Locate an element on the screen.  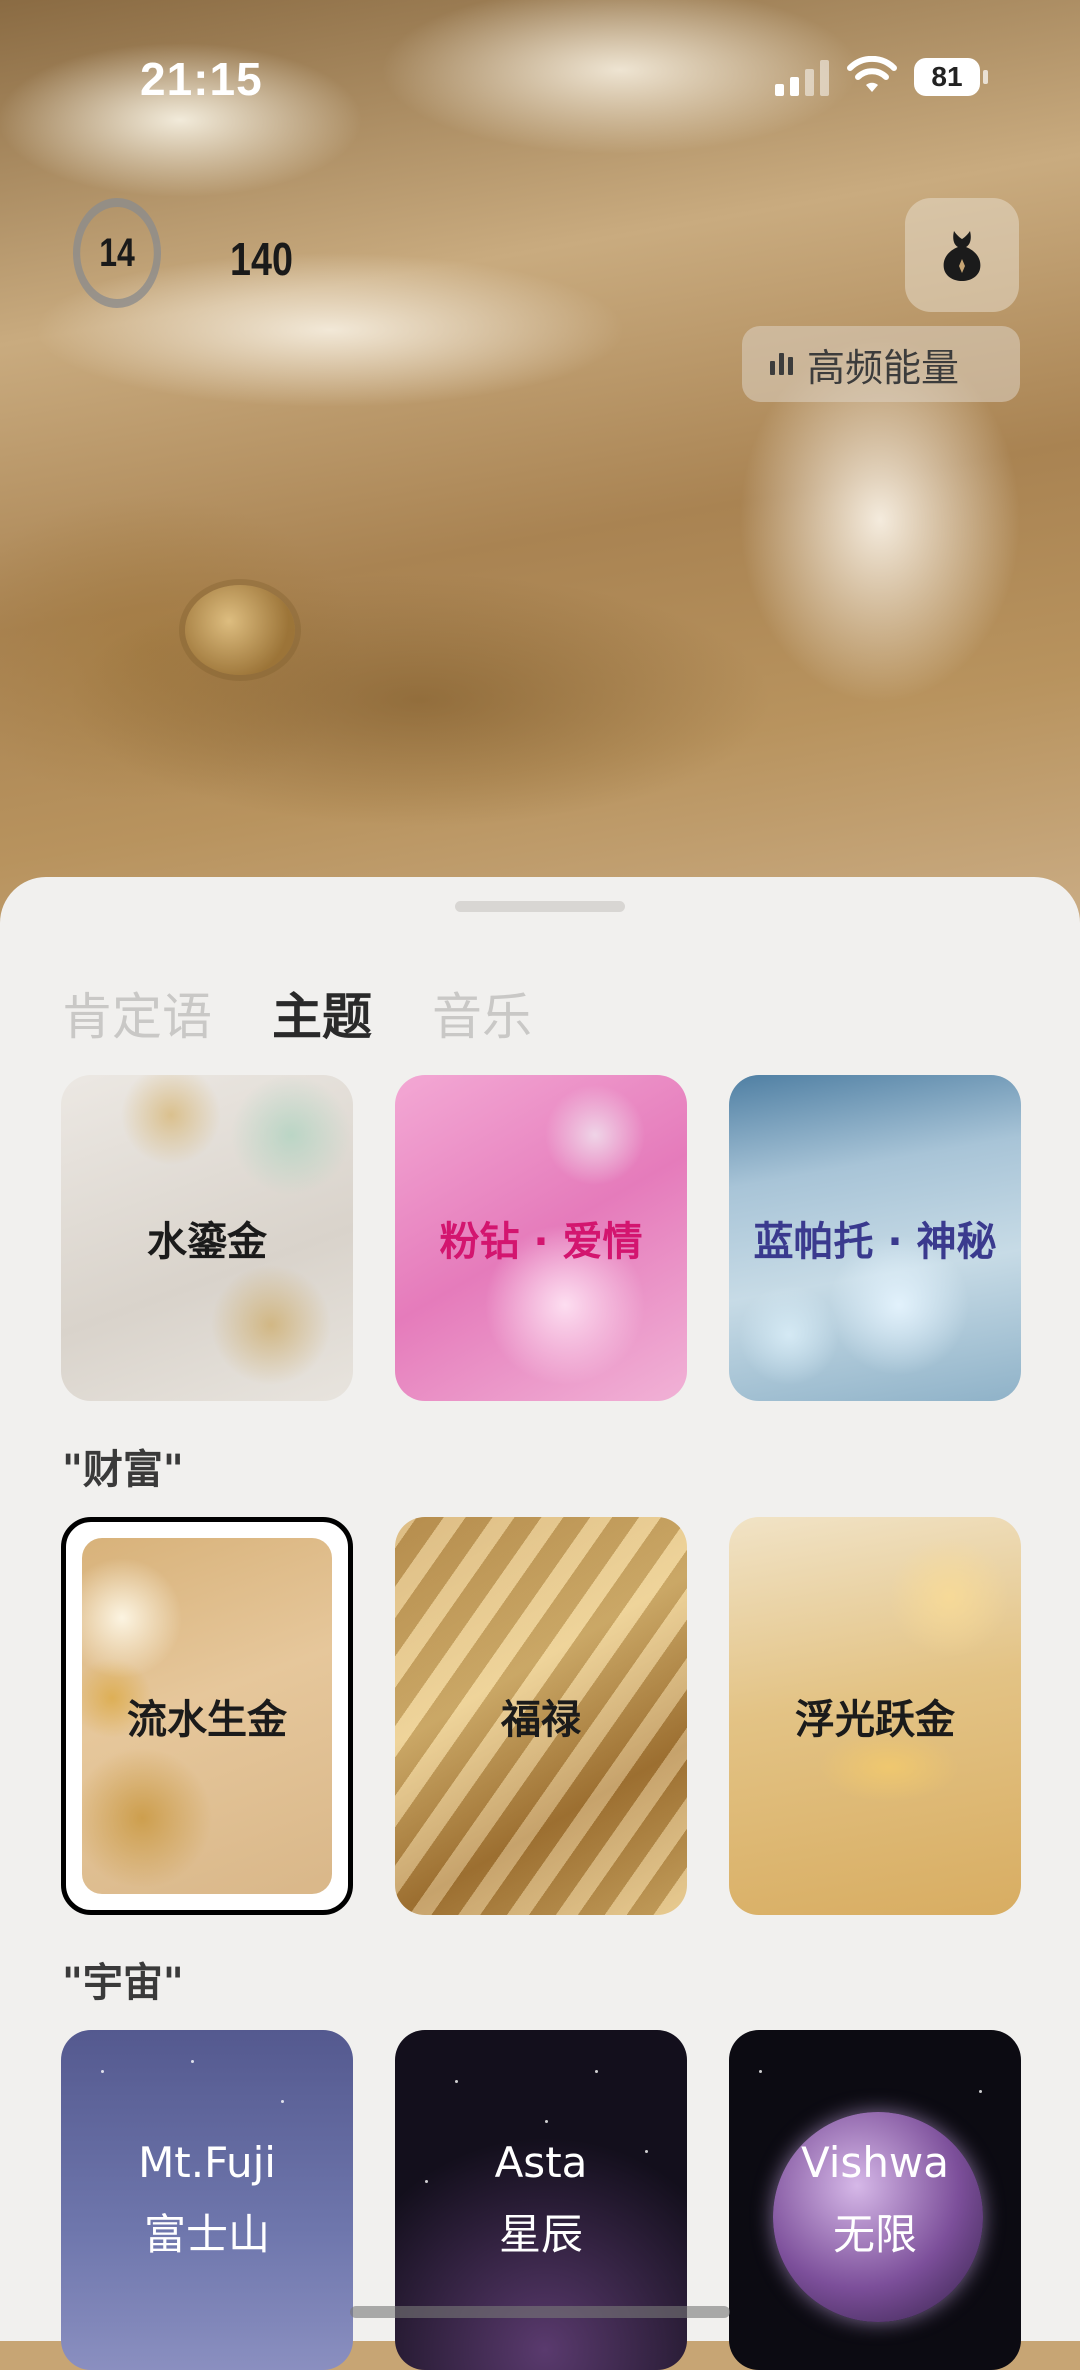
theme-card-label: 流水生金 is located at coordinates (207, 1720).